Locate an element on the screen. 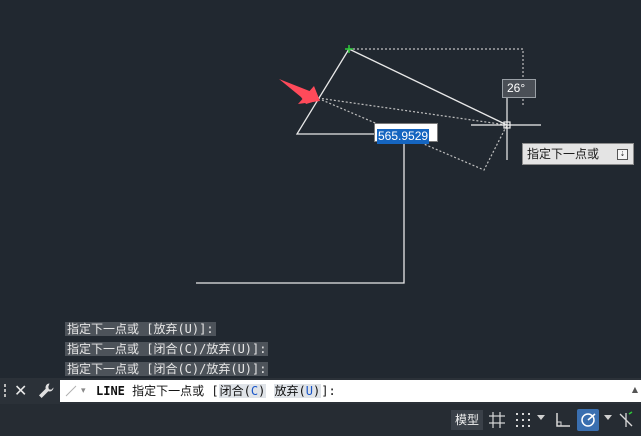 This screenshot has height=436, width=641. polar-tracking-icon is located at coordinates (588, 420).